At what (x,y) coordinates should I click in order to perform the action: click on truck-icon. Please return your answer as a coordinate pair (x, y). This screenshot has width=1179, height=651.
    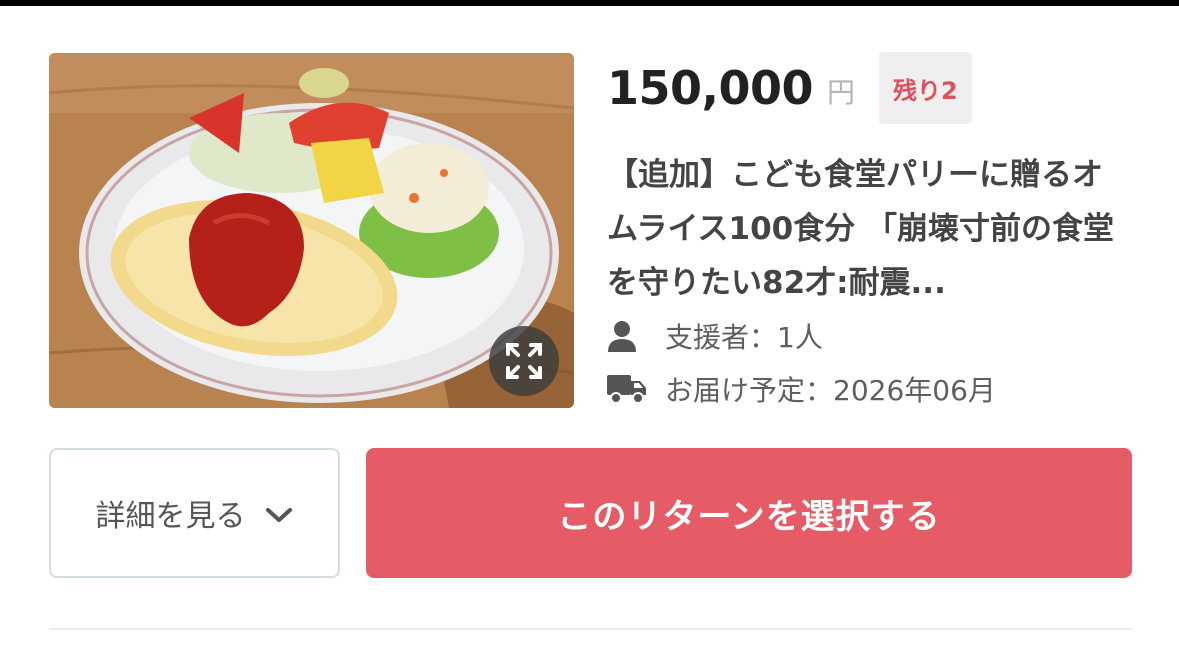
    Looking at the image, I should click on (629, 389).